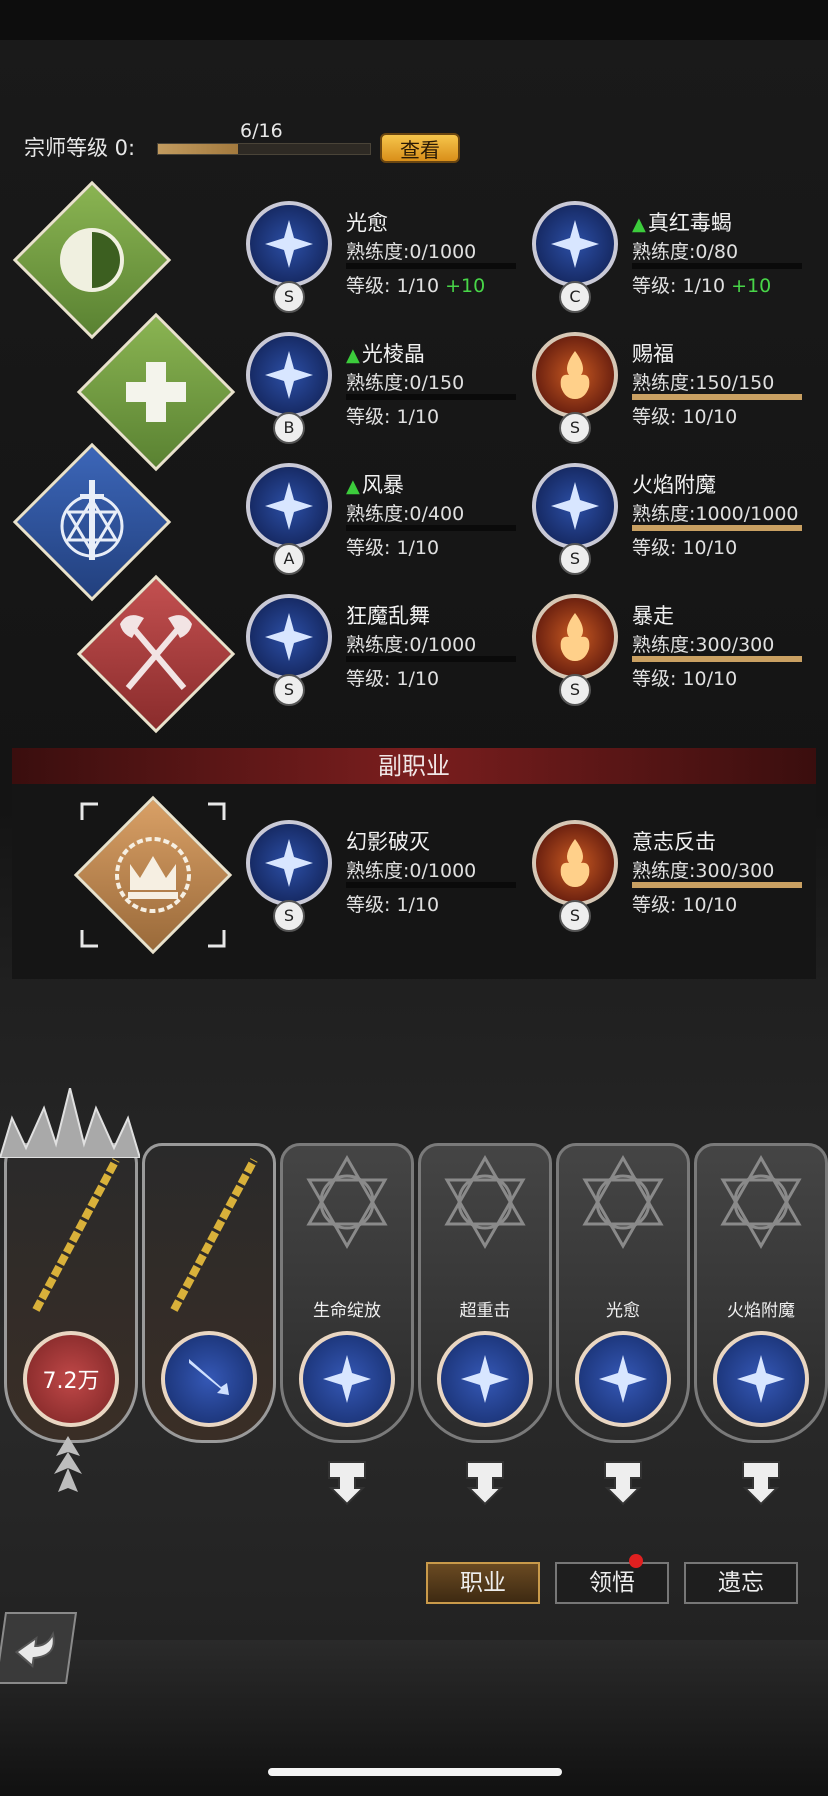 This screenshot has height=1796, width=828. I want to click on class-icon-holy-sword, so click(92, 522).